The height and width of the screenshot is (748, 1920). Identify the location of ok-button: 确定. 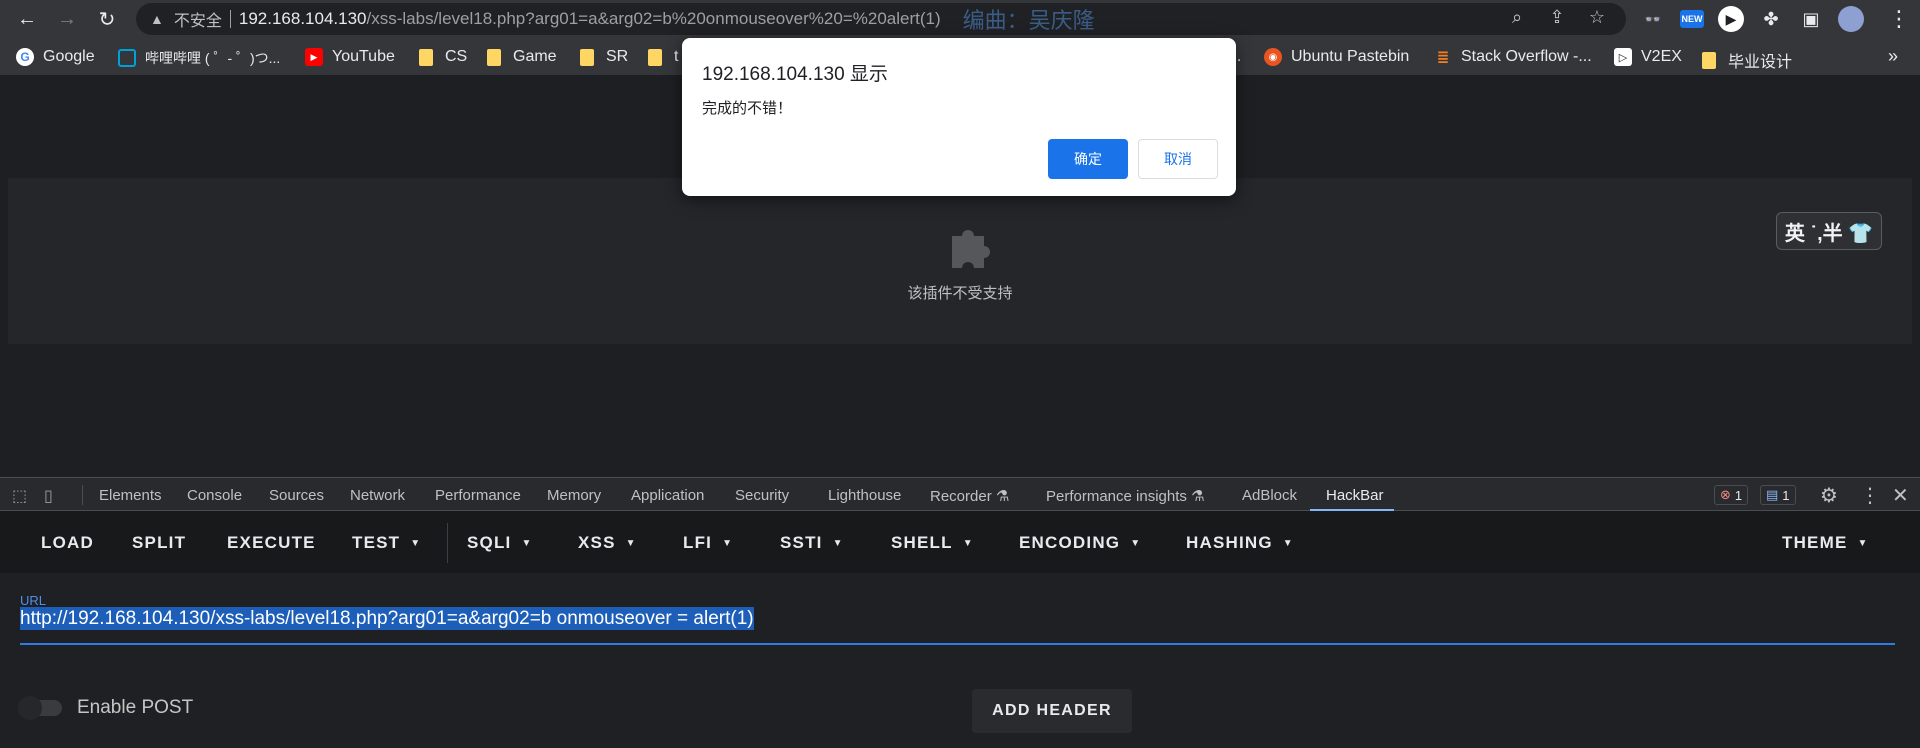
(1088, 159).